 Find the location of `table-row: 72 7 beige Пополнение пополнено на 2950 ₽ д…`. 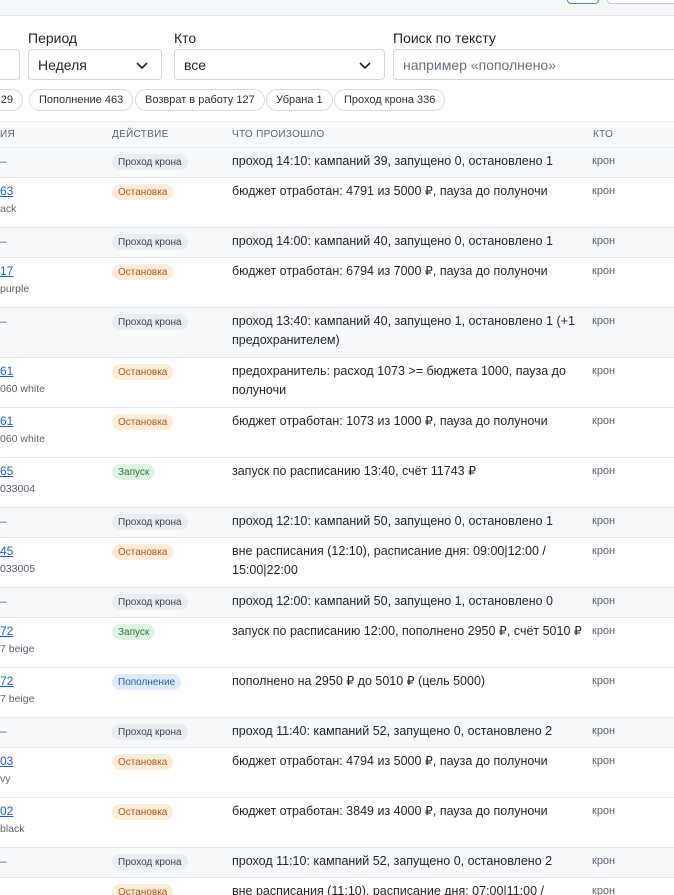

table-row: 72 7 beige Пополнение пополнено на 2950 ₽ д… is located at coordinates (337, 693).